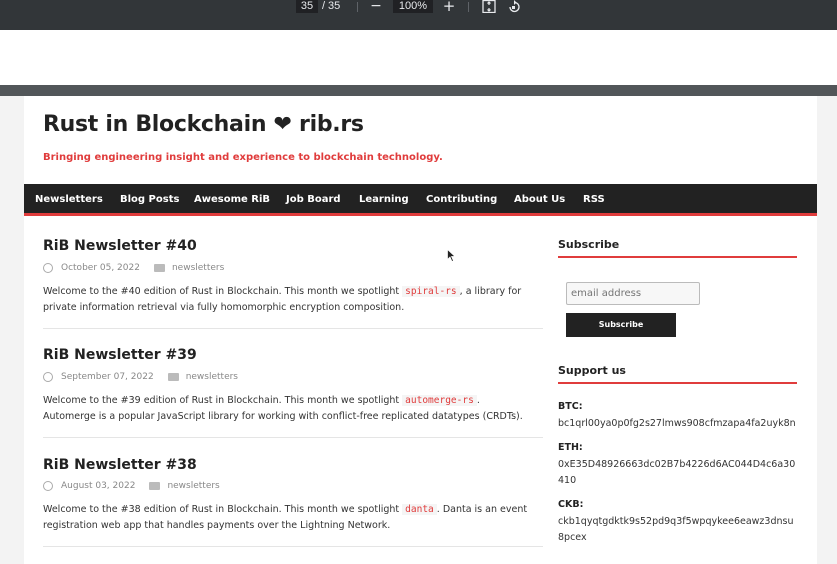  What do you see at coordinates (570, 447) in the screenshot?
I see `eth-label: ETH:` at bounding box center [570, 447].